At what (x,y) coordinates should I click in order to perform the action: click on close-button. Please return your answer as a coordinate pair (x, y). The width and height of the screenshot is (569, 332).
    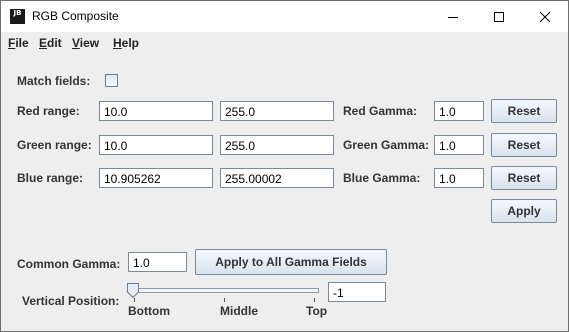
    Looking at the image, I should click on (545, 16).